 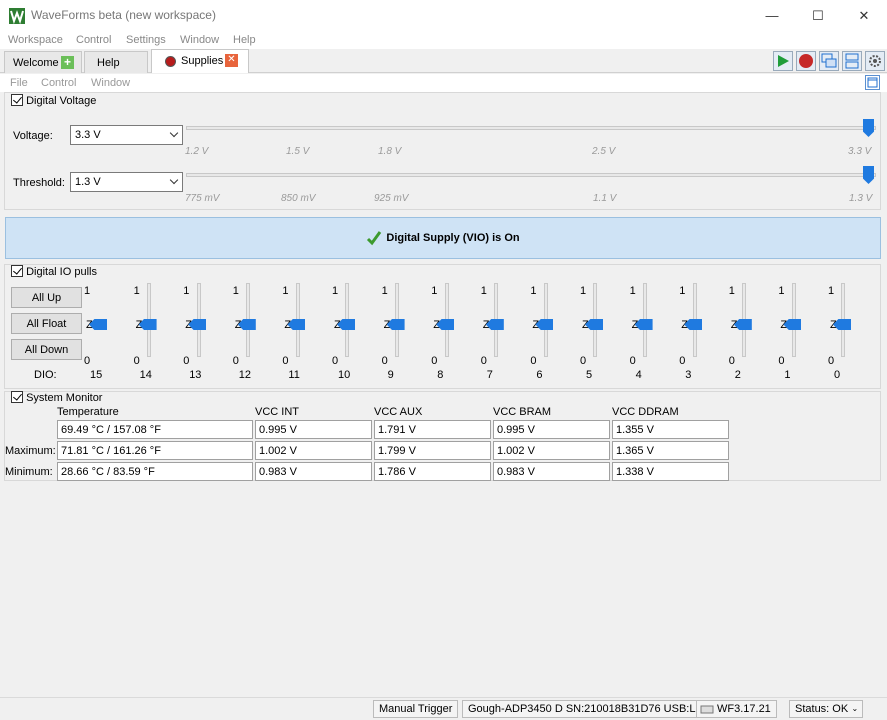 I want to click on chevron-down-icon: ⌄, so click(x=855, y=708).